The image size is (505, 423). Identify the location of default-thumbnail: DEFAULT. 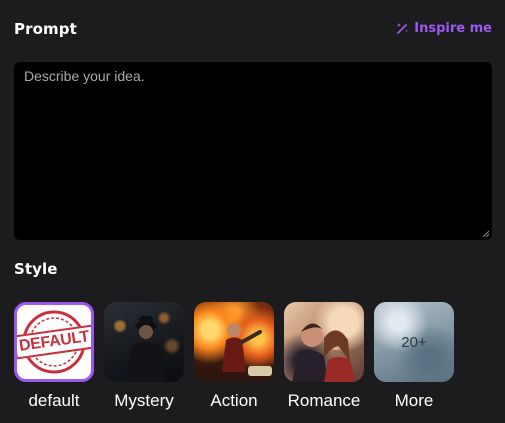
(54, 342).